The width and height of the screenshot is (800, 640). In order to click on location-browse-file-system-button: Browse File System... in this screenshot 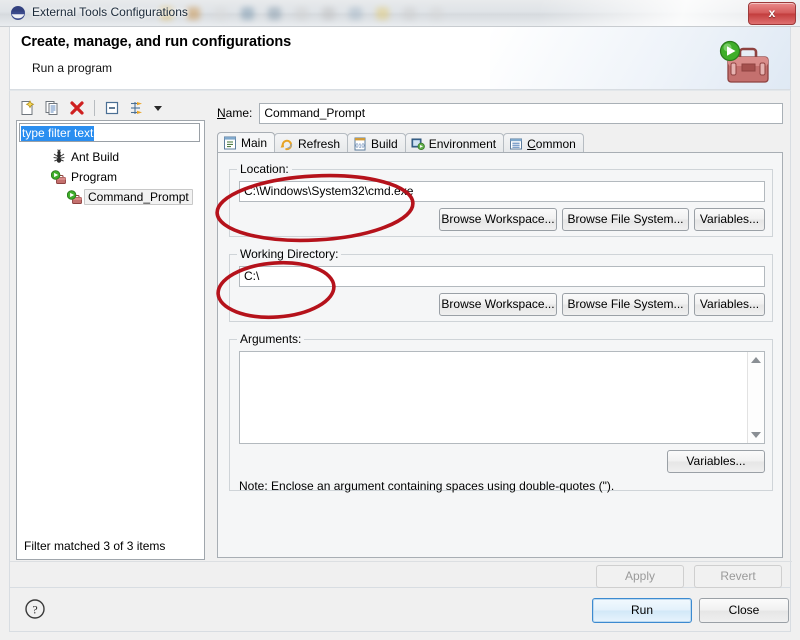, I will do `click(625, 219)`.